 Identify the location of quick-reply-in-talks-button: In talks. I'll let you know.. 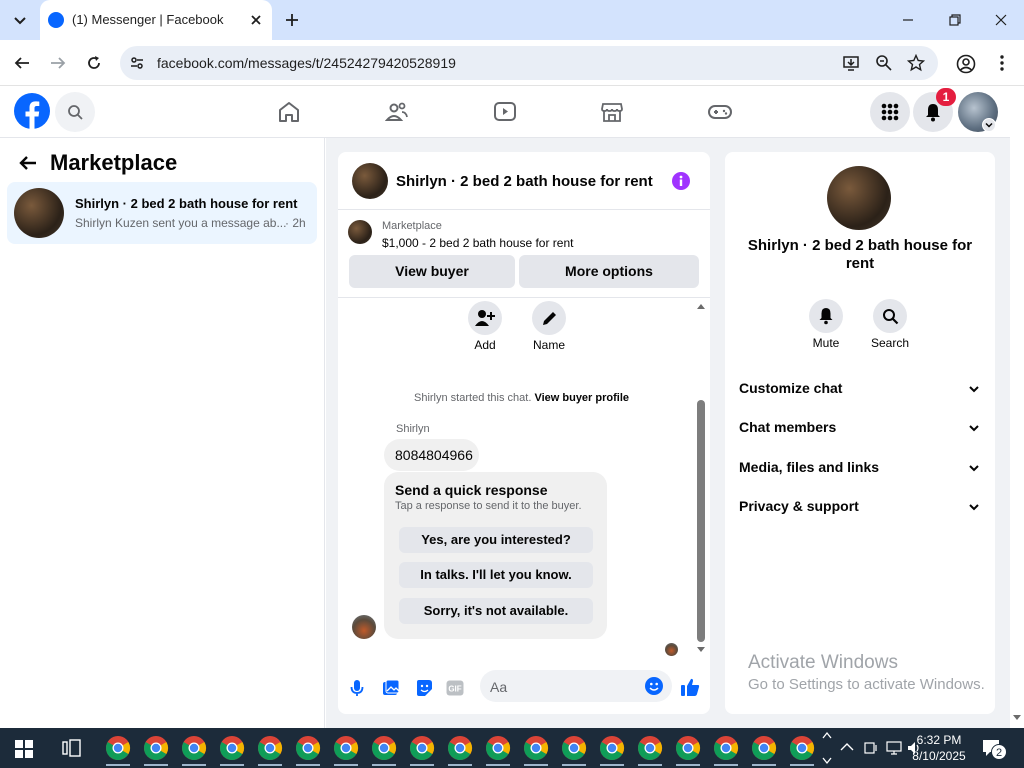
(496, 575).